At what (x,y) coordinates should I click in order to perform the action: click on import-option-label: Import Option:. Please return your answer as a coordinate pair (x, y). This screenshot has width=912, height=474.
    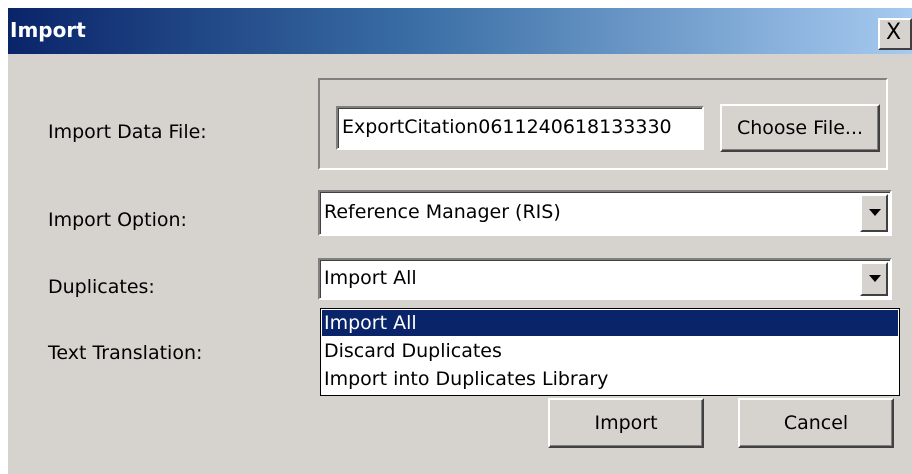
    Looking at the image, I should click on (117, 220).